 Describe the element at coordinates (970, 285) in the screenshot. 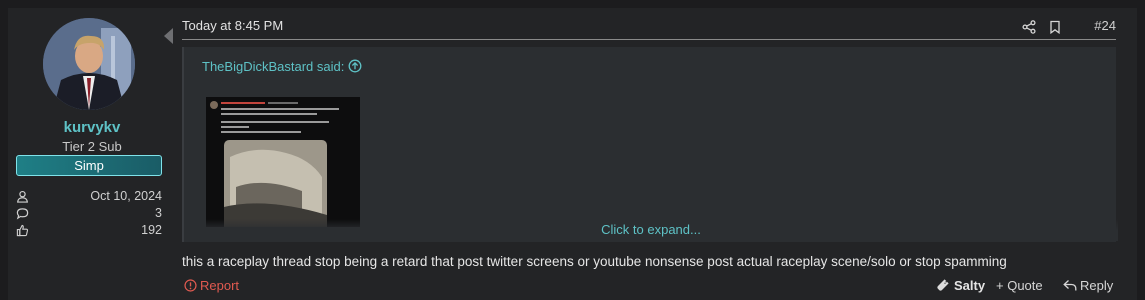

I see `reaction-label: Salty` at that location.